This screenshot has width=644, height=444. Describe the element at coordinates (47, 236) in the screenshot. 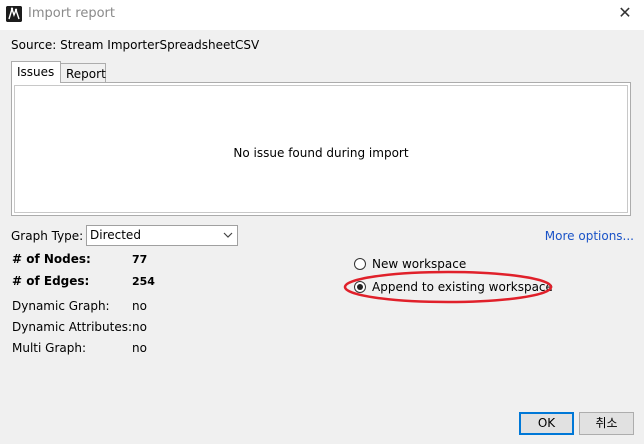

I see `graph-type-label: Graph Type:` at that location.